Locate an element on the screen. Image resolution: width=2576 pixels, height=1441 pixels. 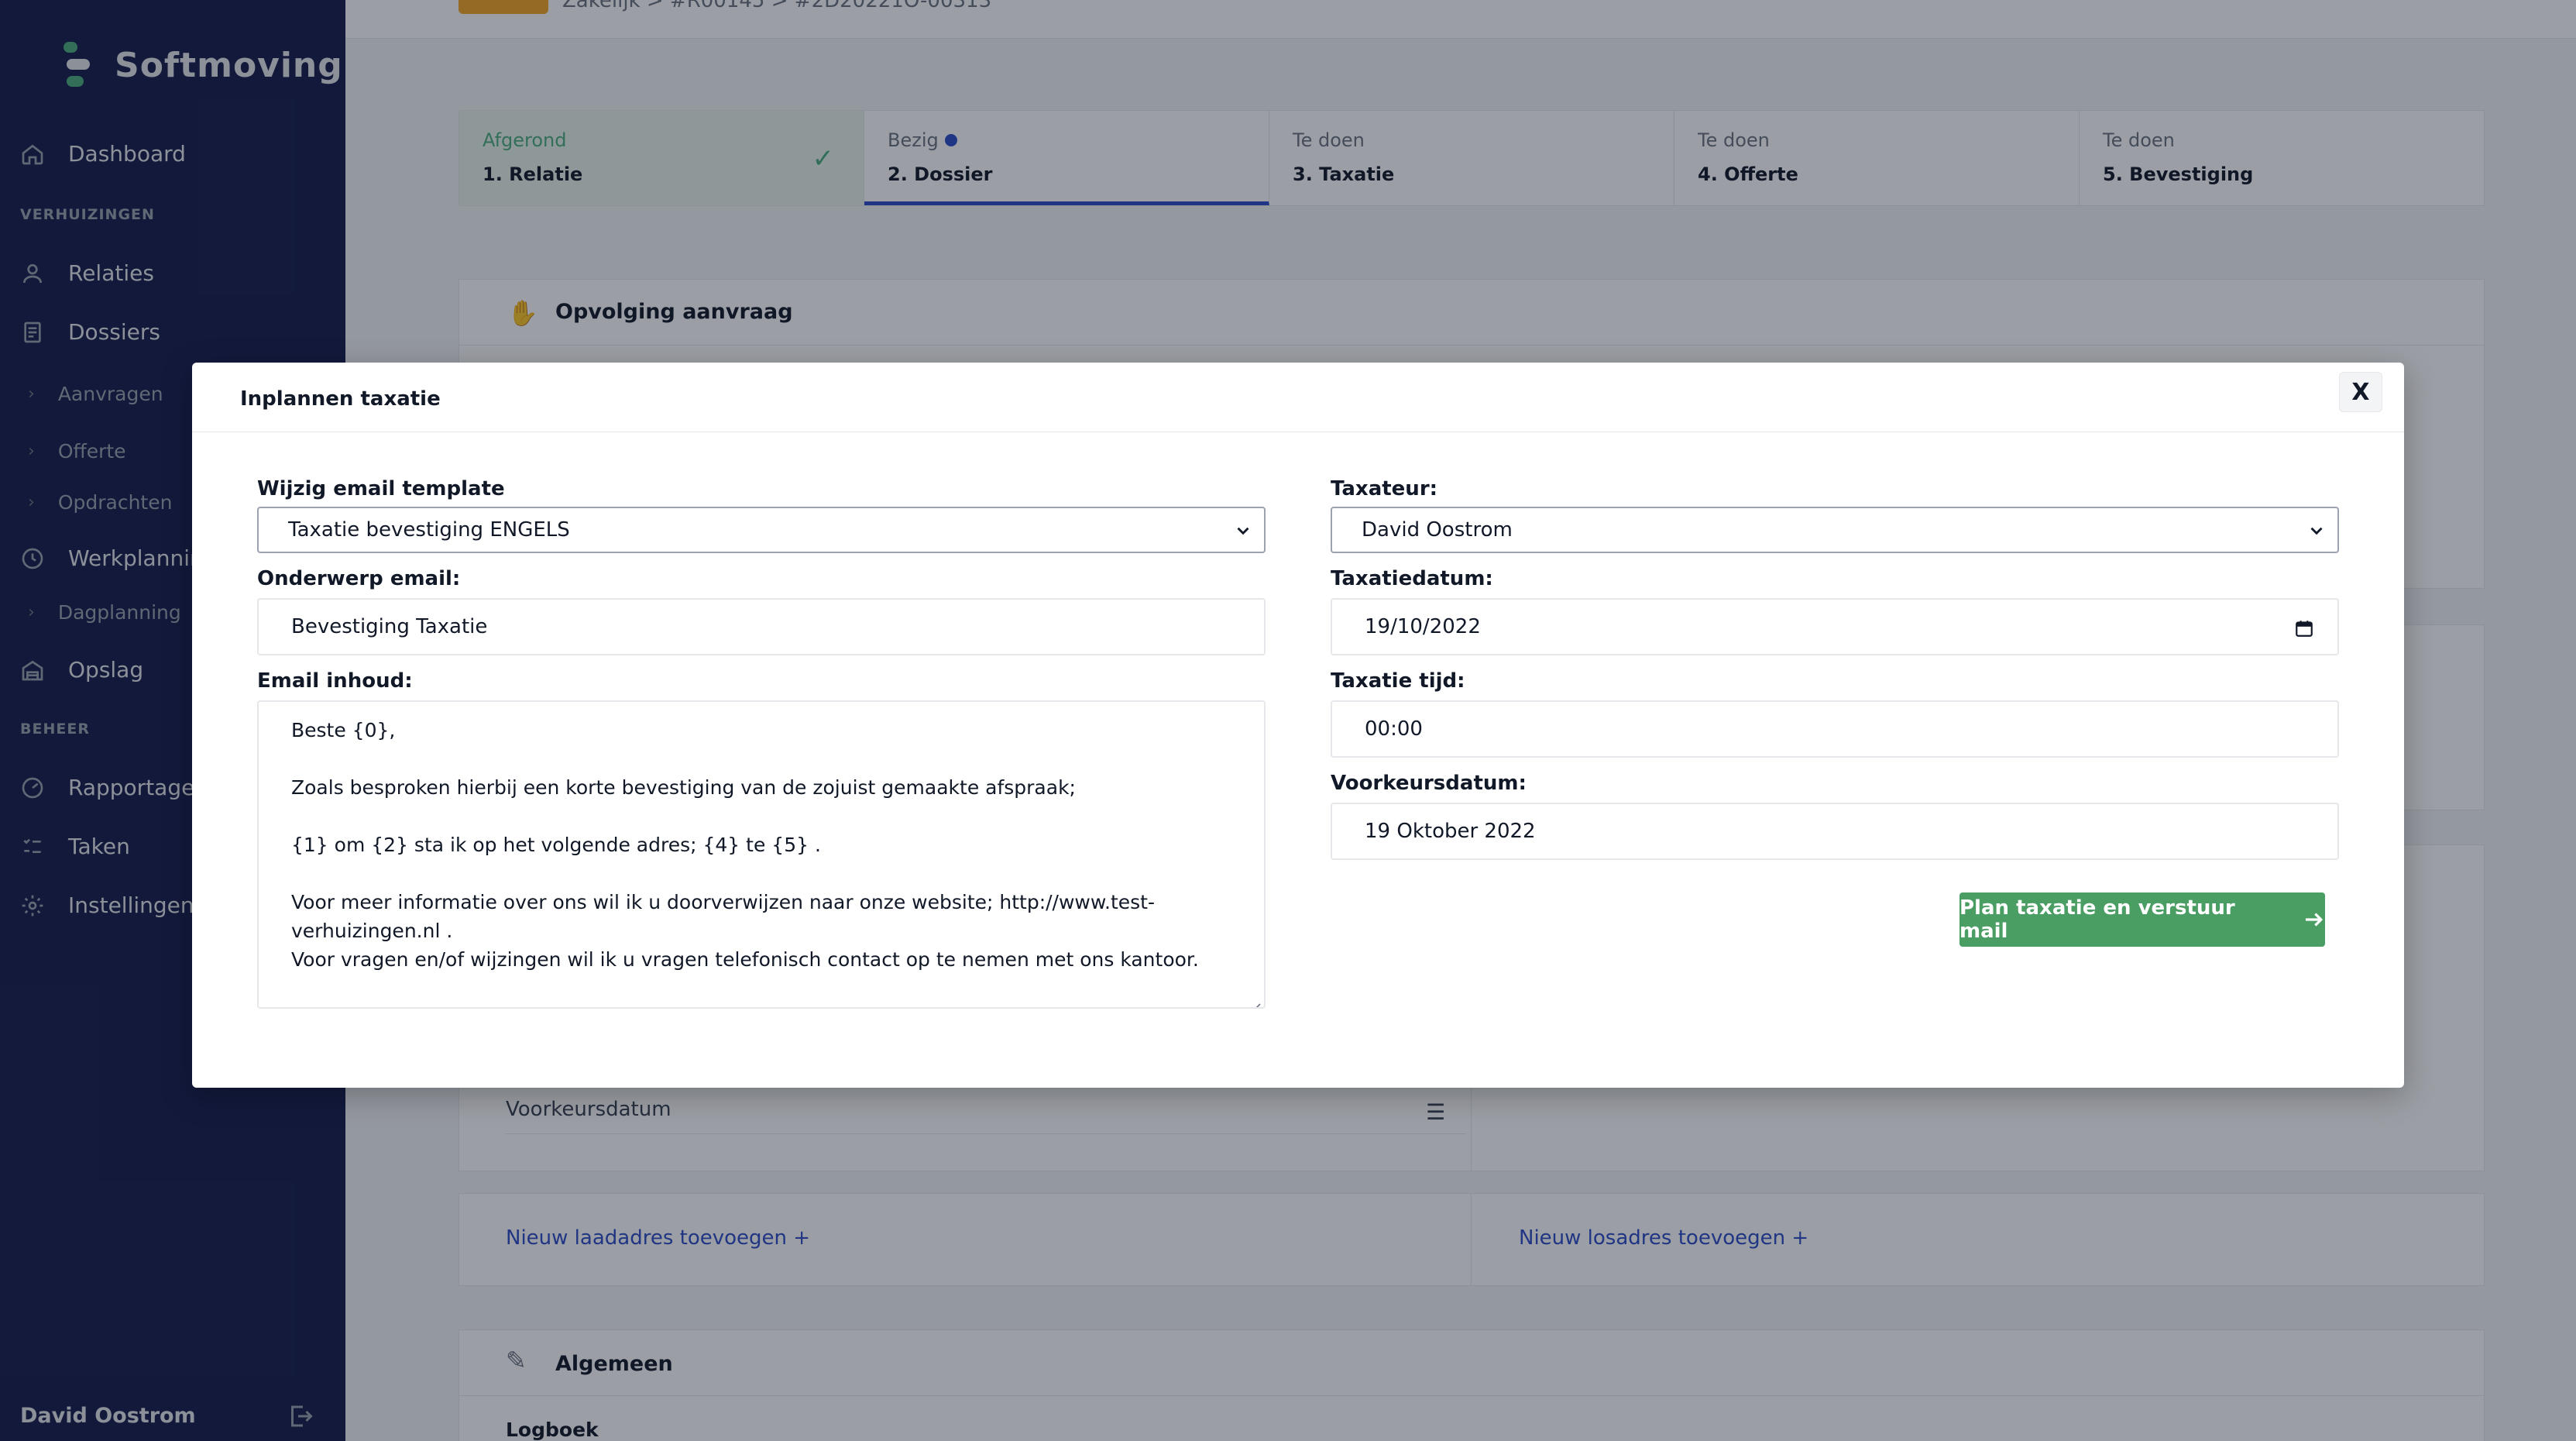
taxatie-tijd-input: 00:00 is located at coordinates (1835, 729).